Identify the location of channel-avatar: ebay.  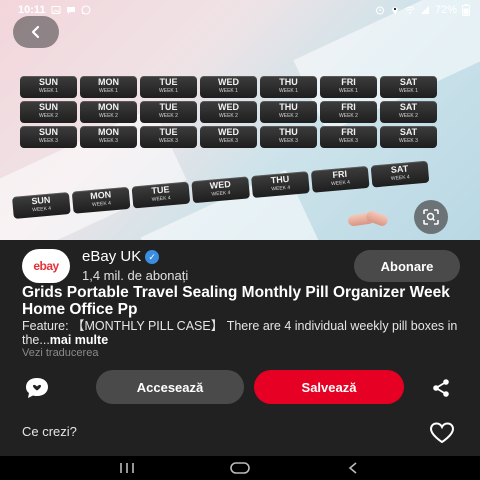
(46, 266).